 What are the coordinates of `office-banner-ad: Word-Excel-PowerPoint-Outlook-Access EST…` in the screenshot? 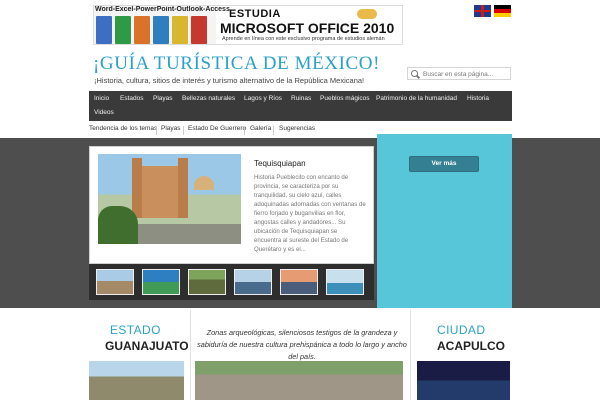 It's located at (248, 25).